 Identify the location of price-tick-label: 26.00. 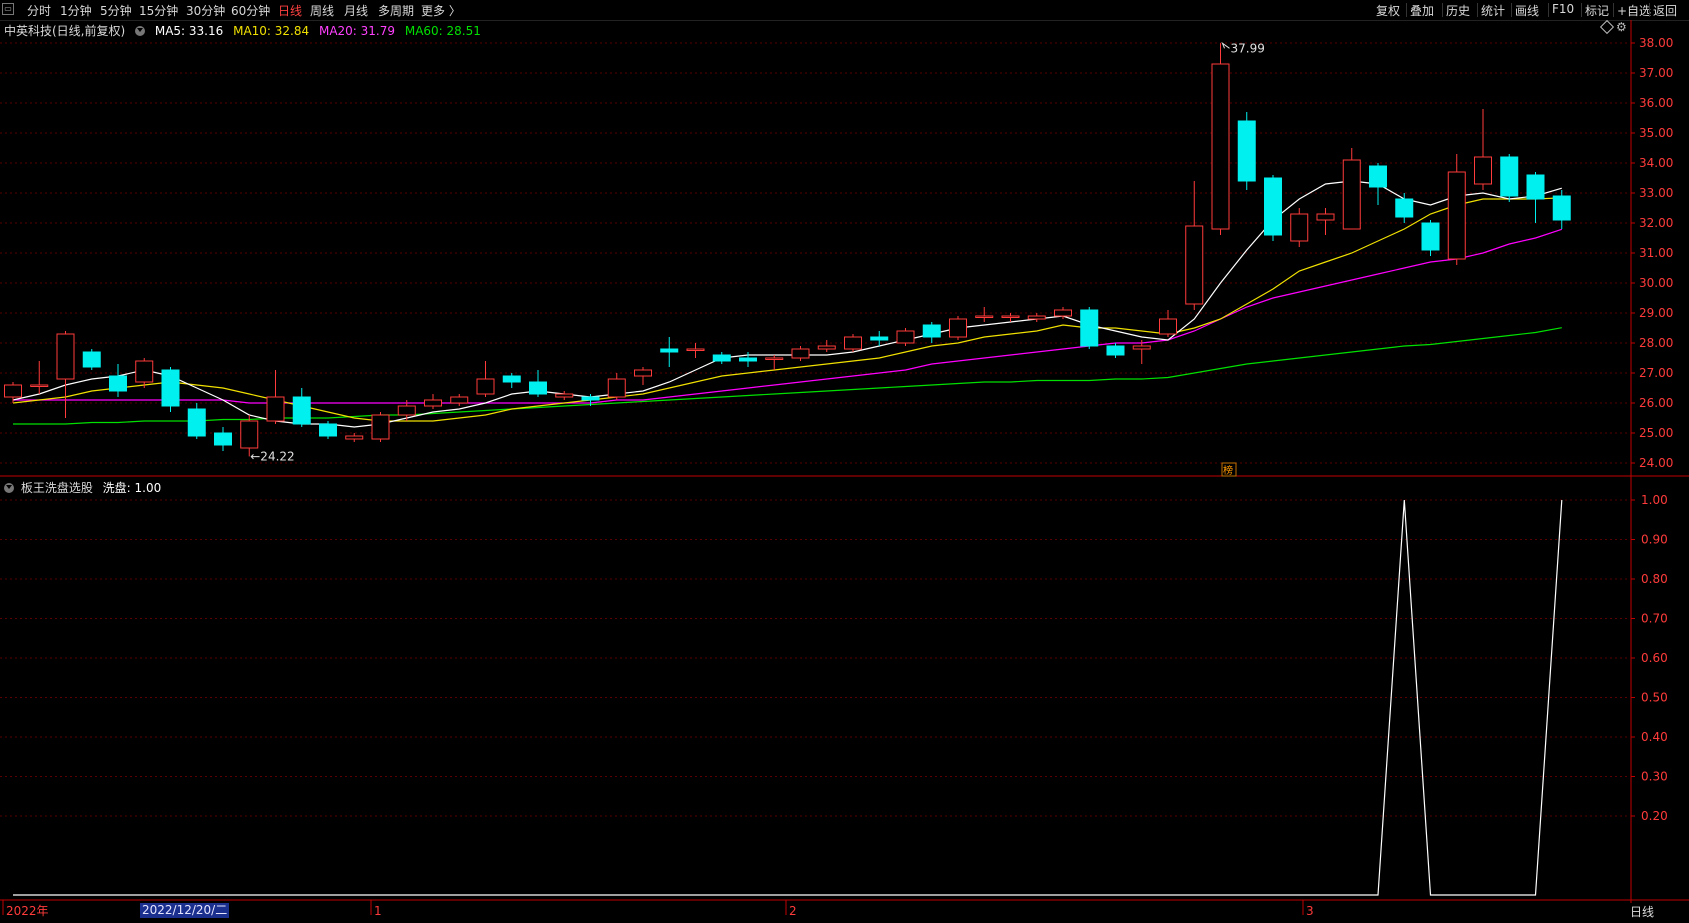
(1656, 403).